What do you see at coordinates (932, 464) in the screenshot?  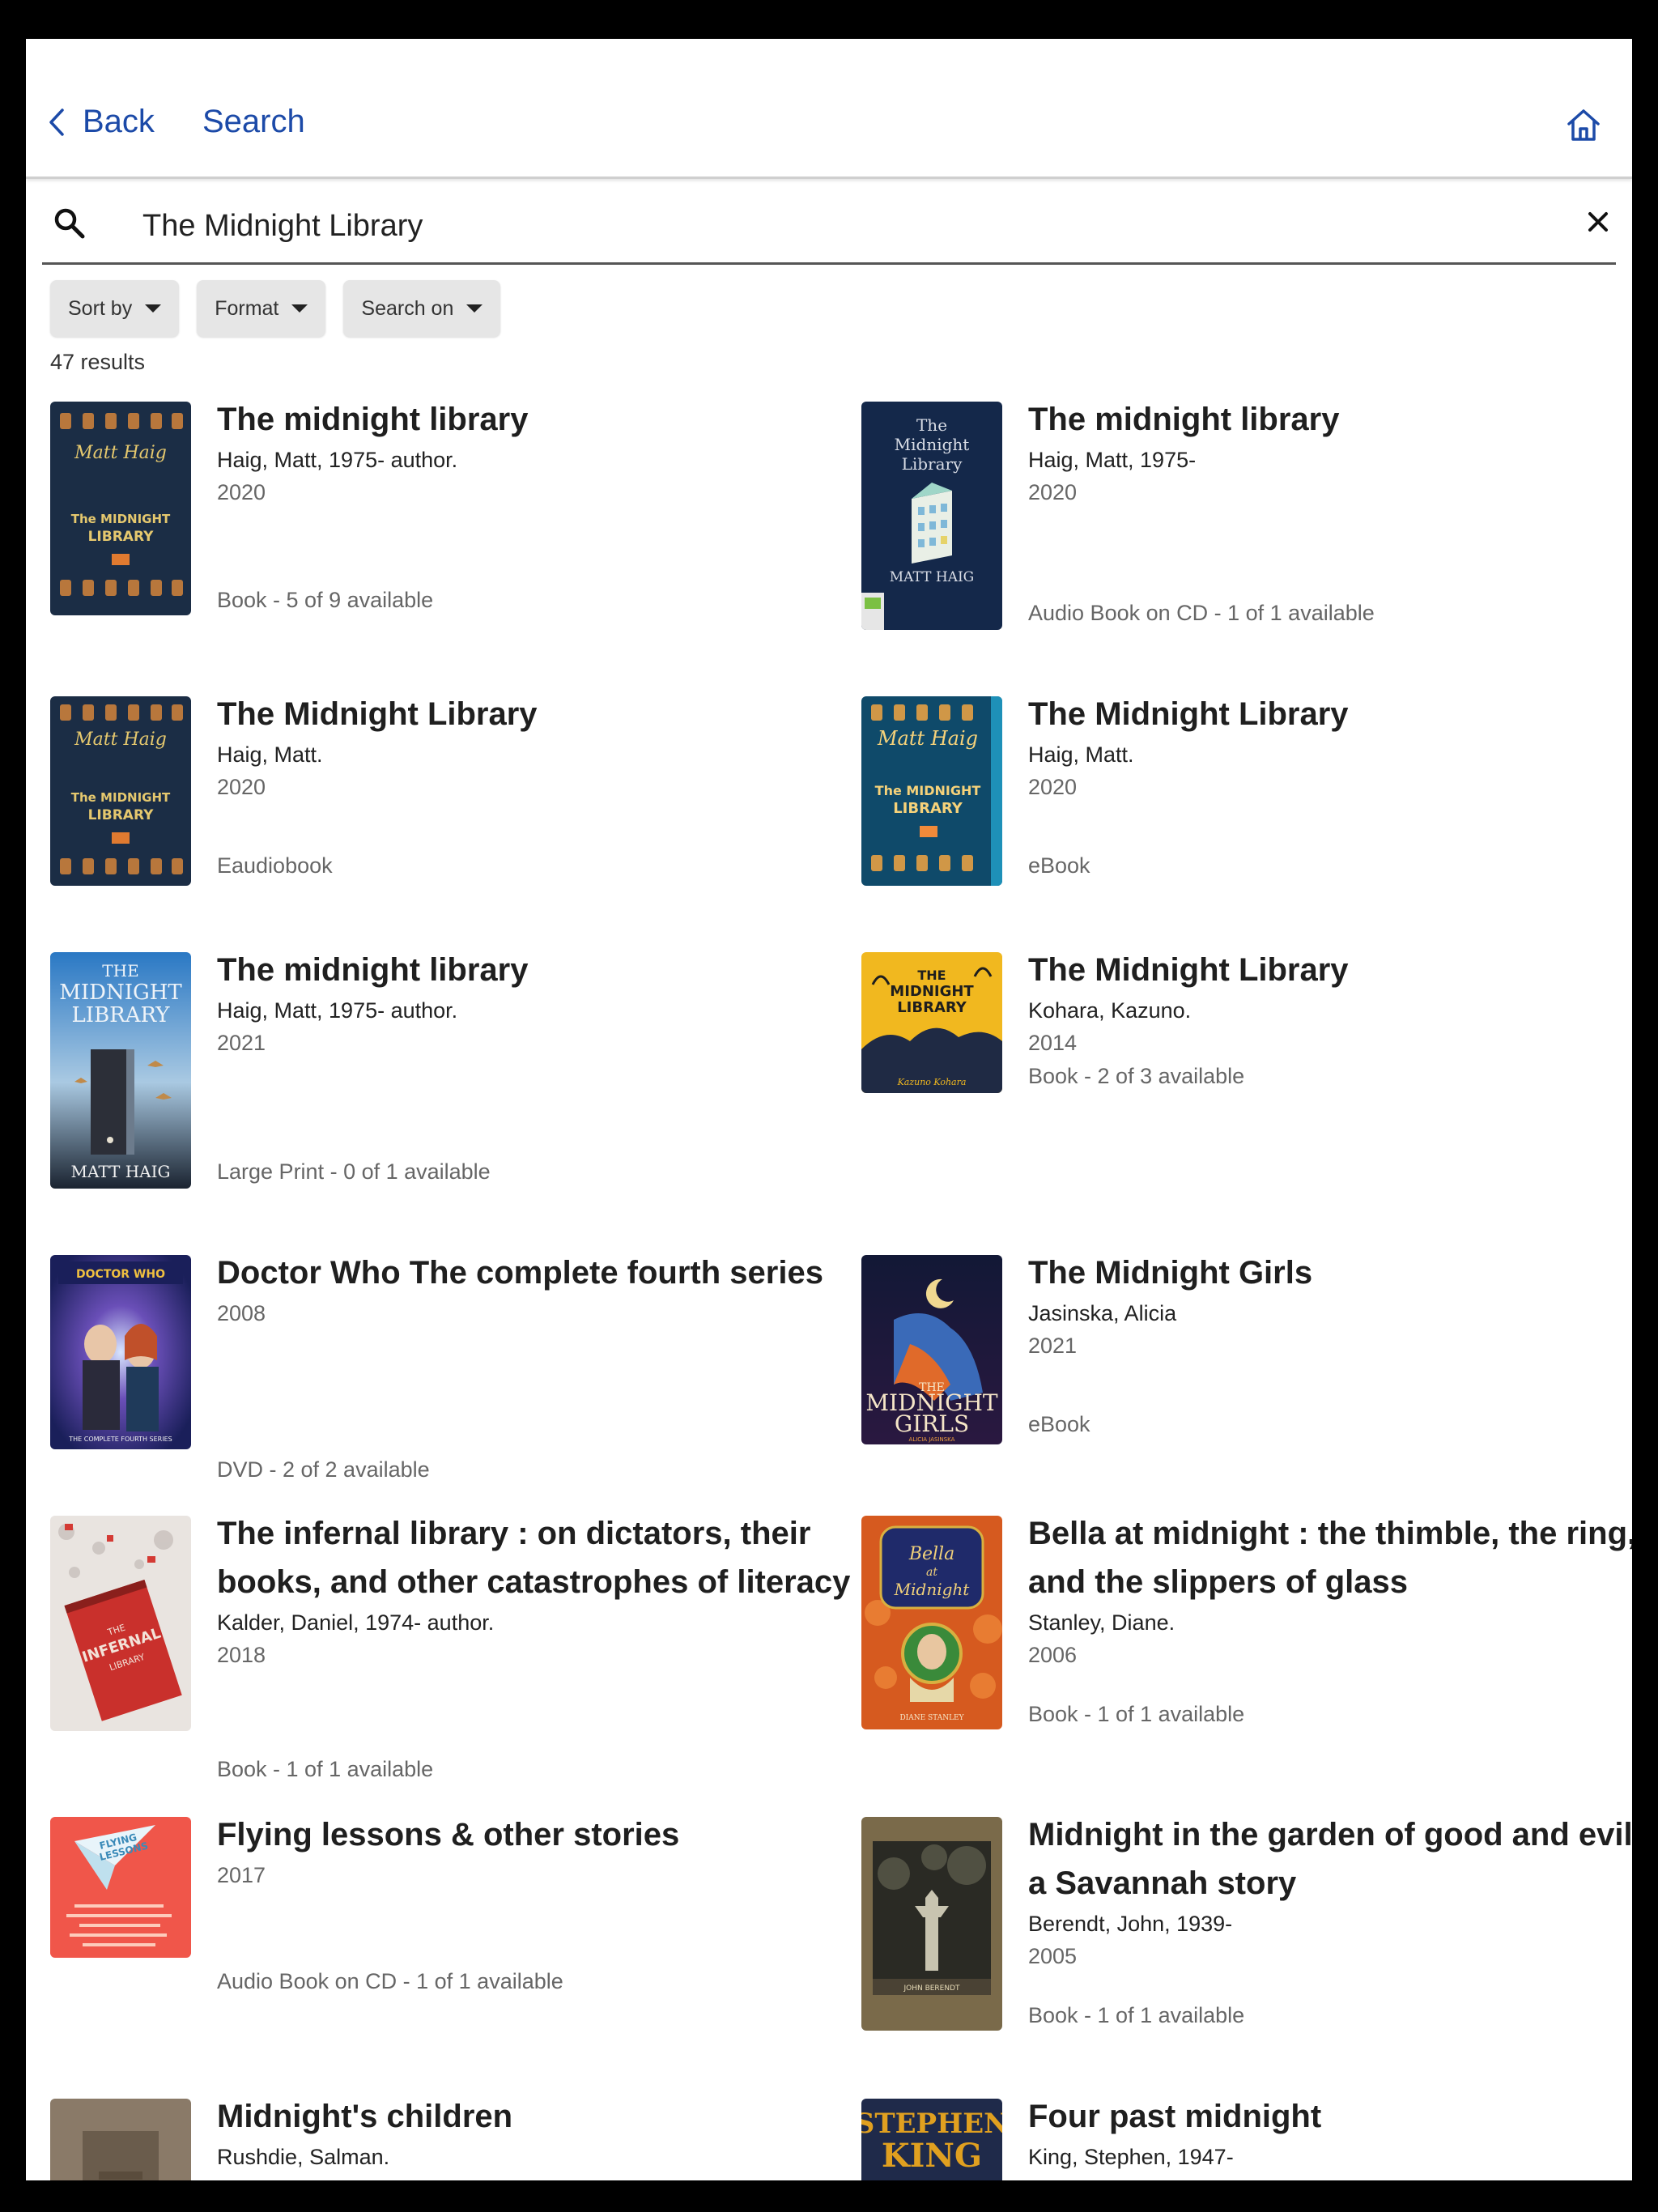 I see `cover-text: Library` at bounding box center [932, 464].